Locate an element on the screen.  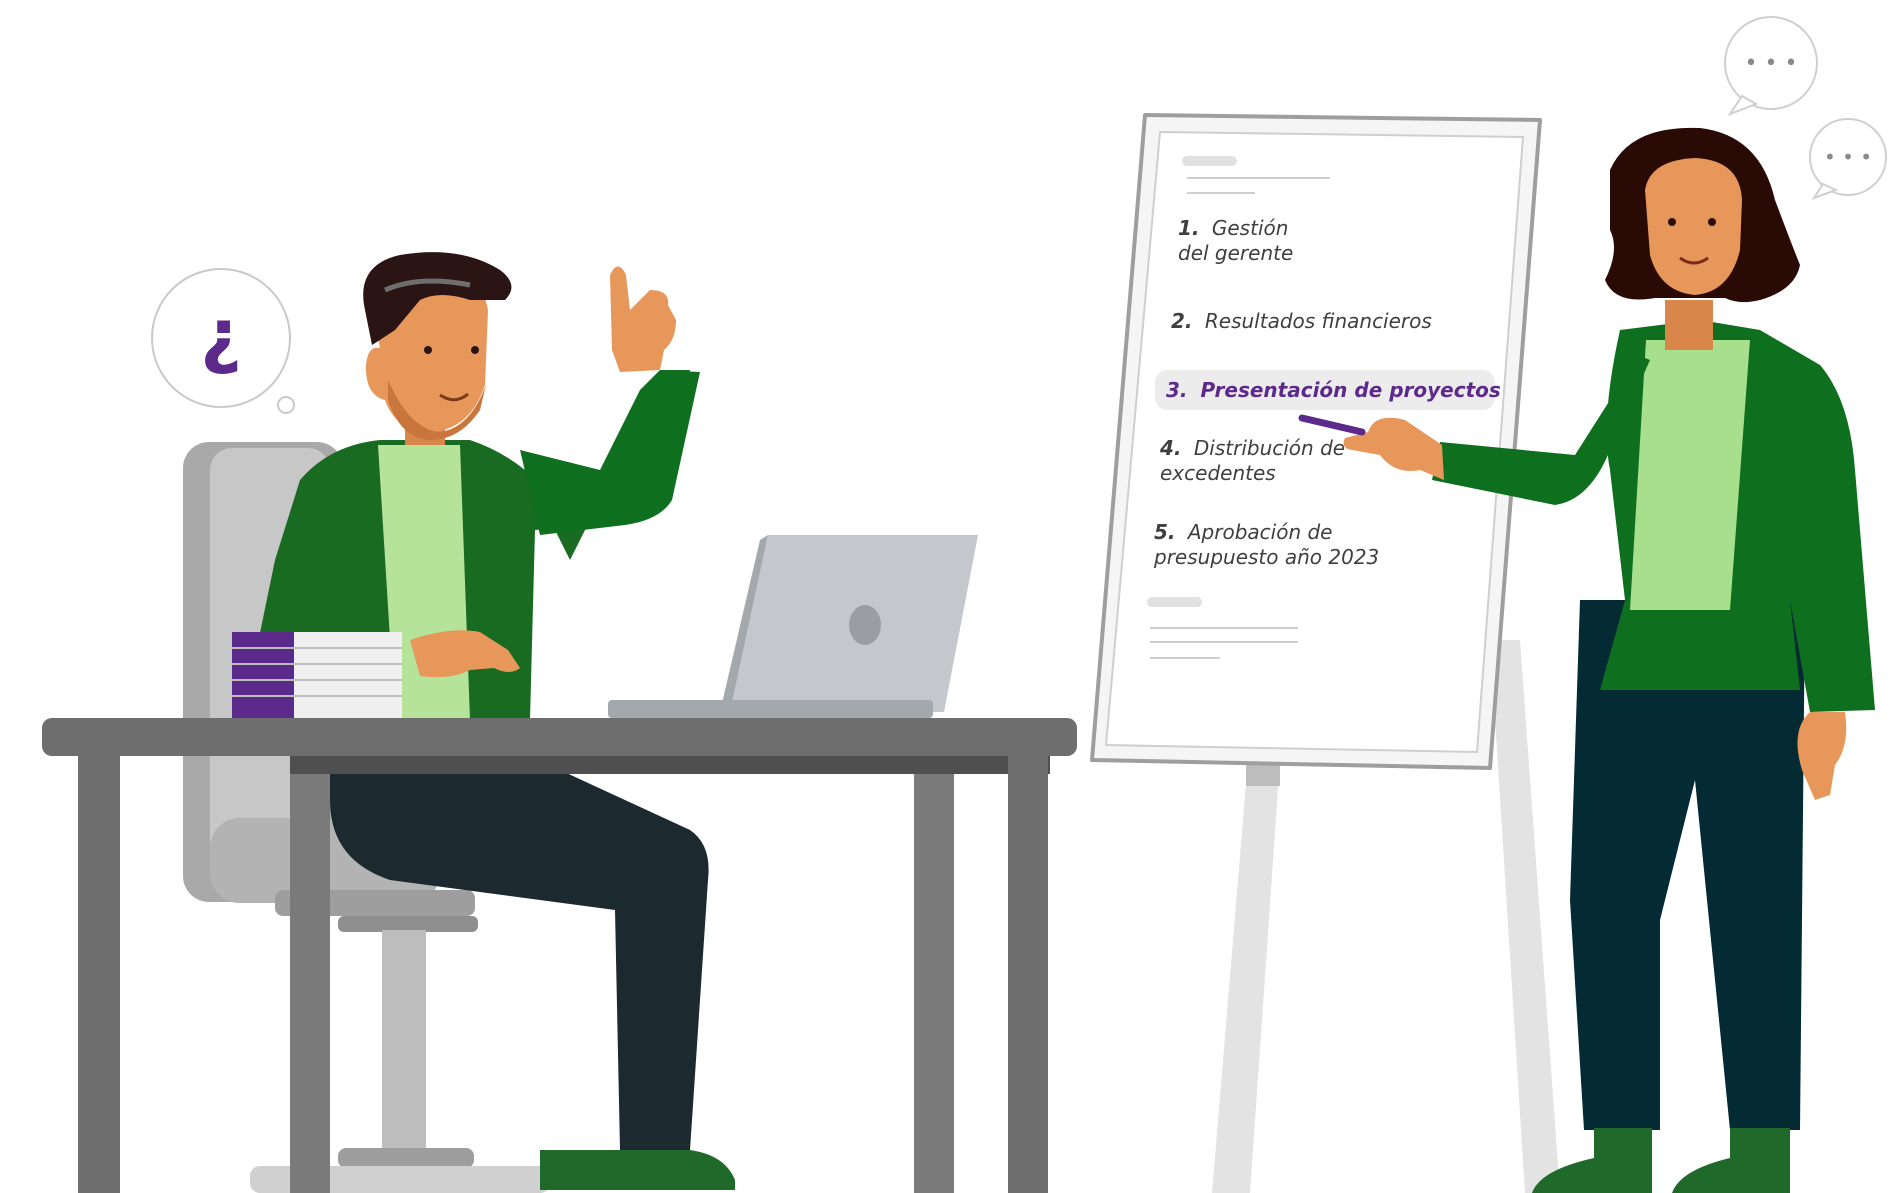
speech-bubble-1: • • • is located at coordinates (1771, 66).